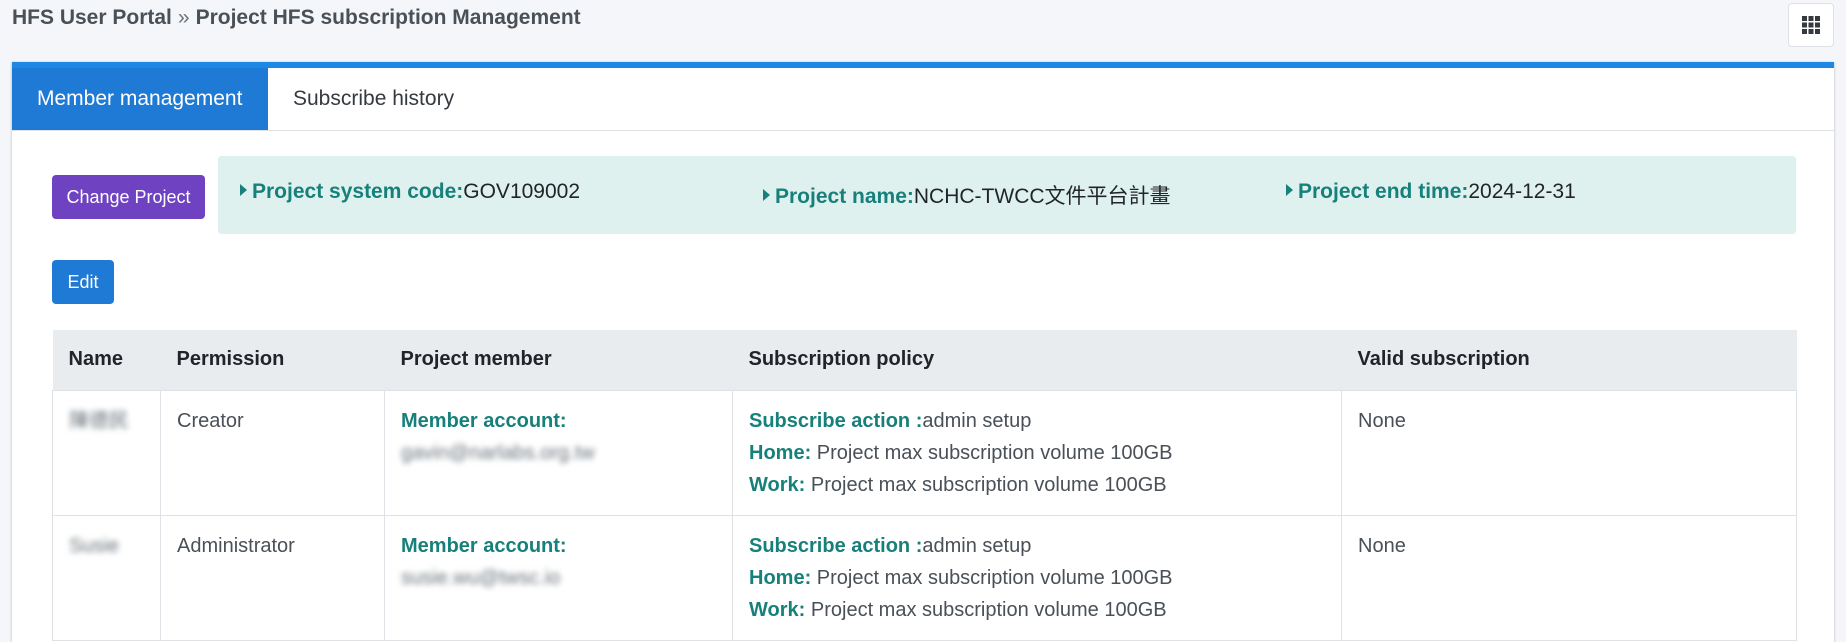 This screenshot has width=1846, height=642. I want to click on tab-member-management: Member management, so click(140, 99).